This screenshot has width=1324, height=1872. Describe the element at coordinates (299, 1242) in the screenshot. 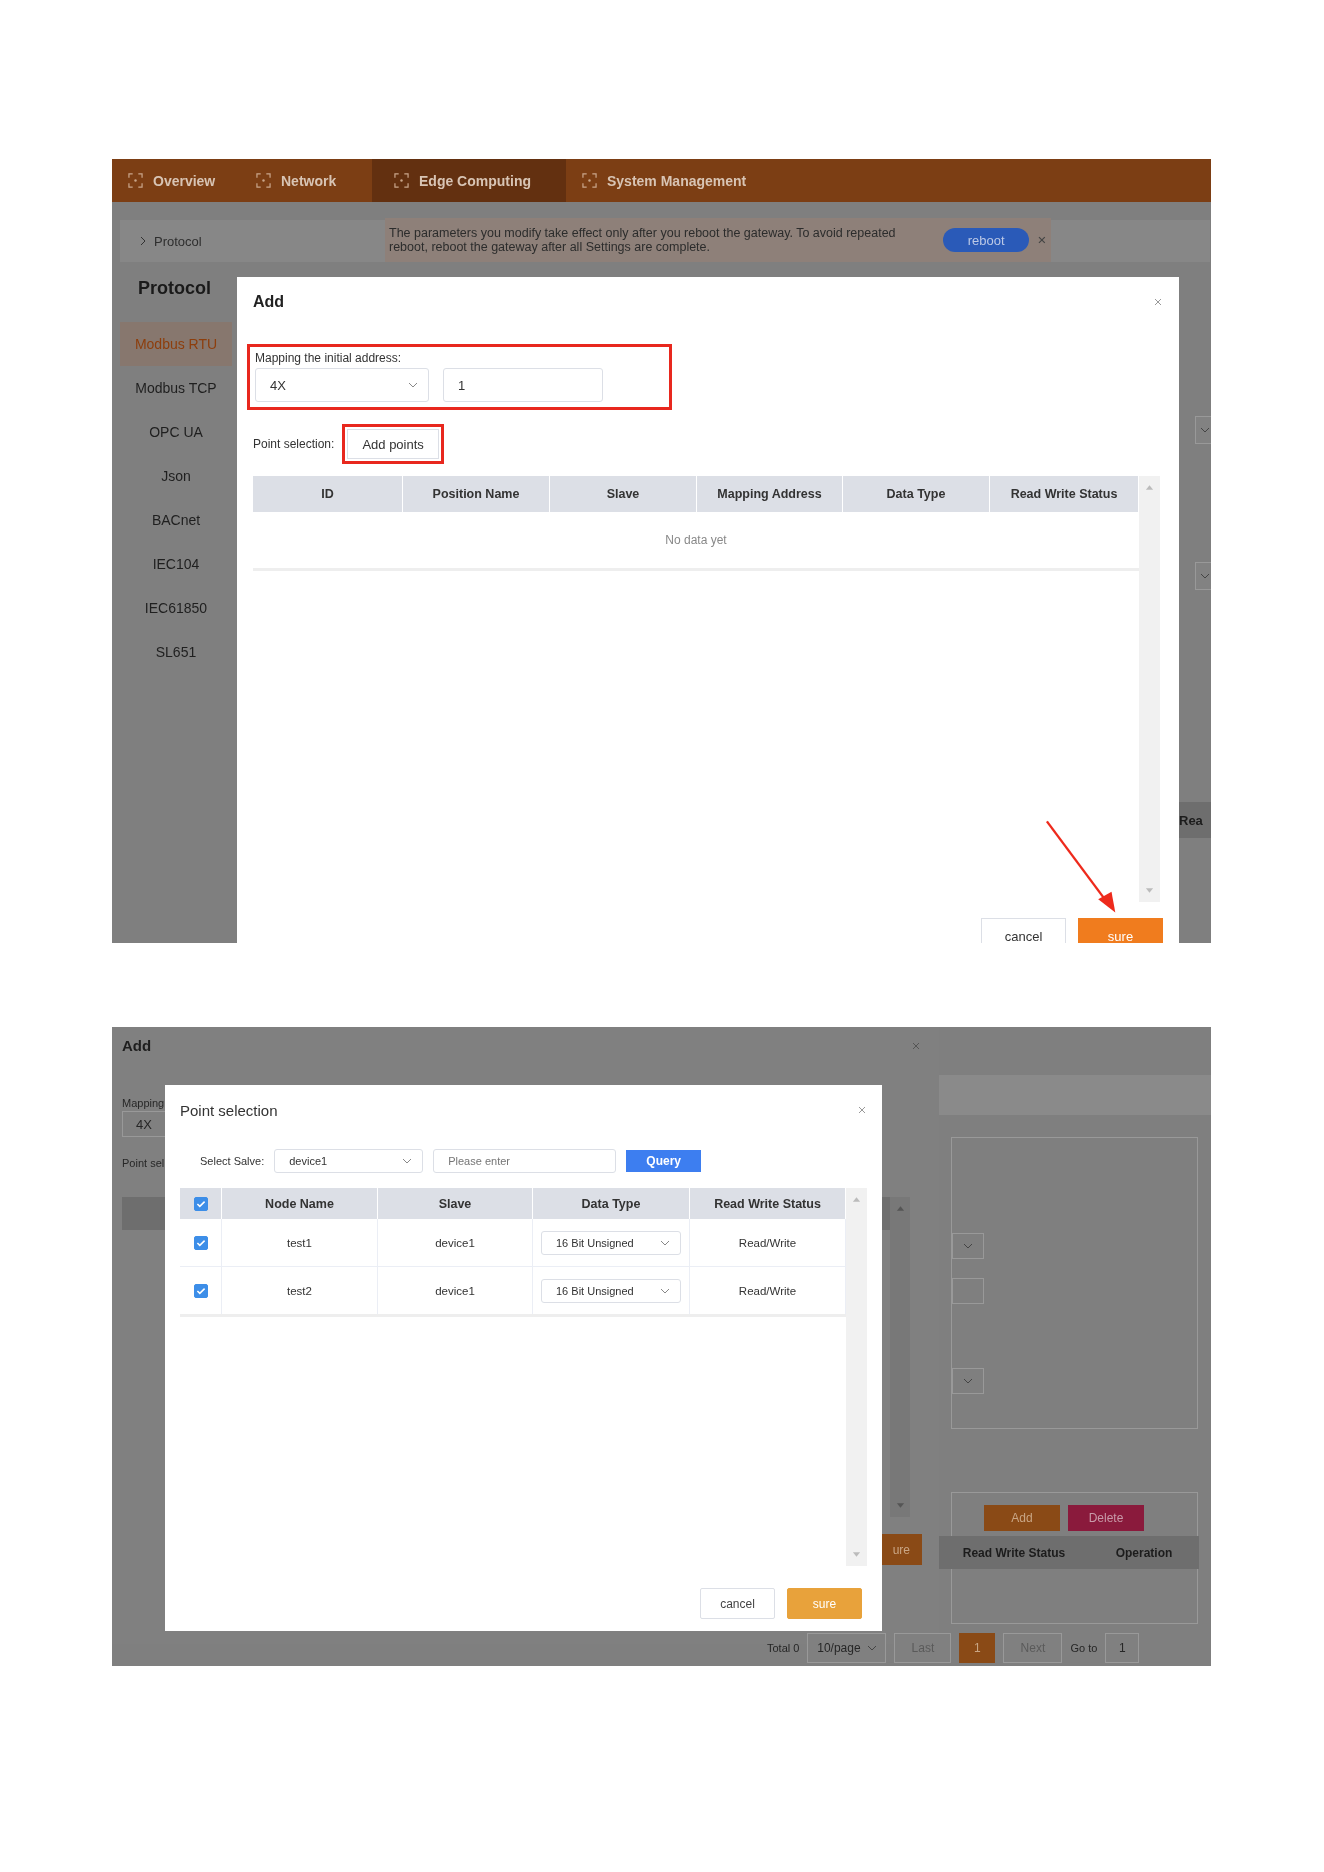

I see `table-cell: test1` at that location.